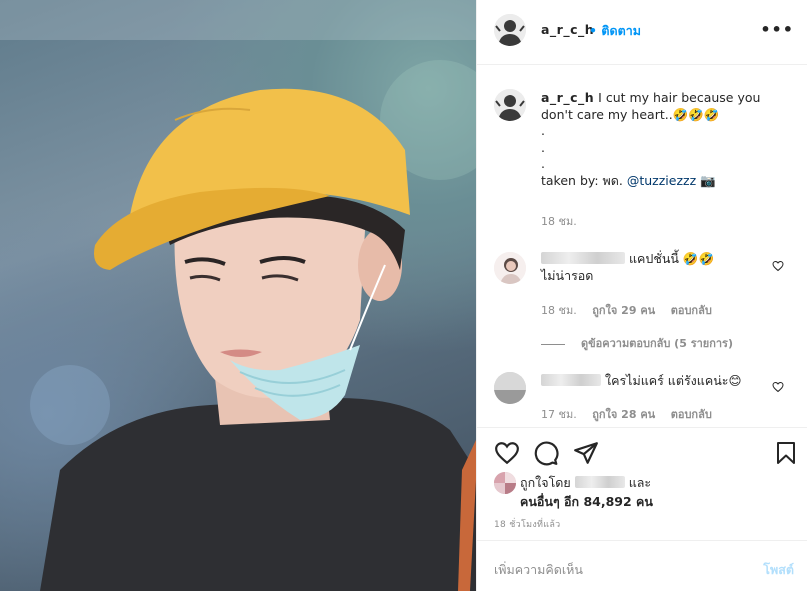  What do you see at coordinates (623, 310) in the screenshot?
I see `comment-like-count: ถูกใจ 29 คน` at bounding box center [623, 310].